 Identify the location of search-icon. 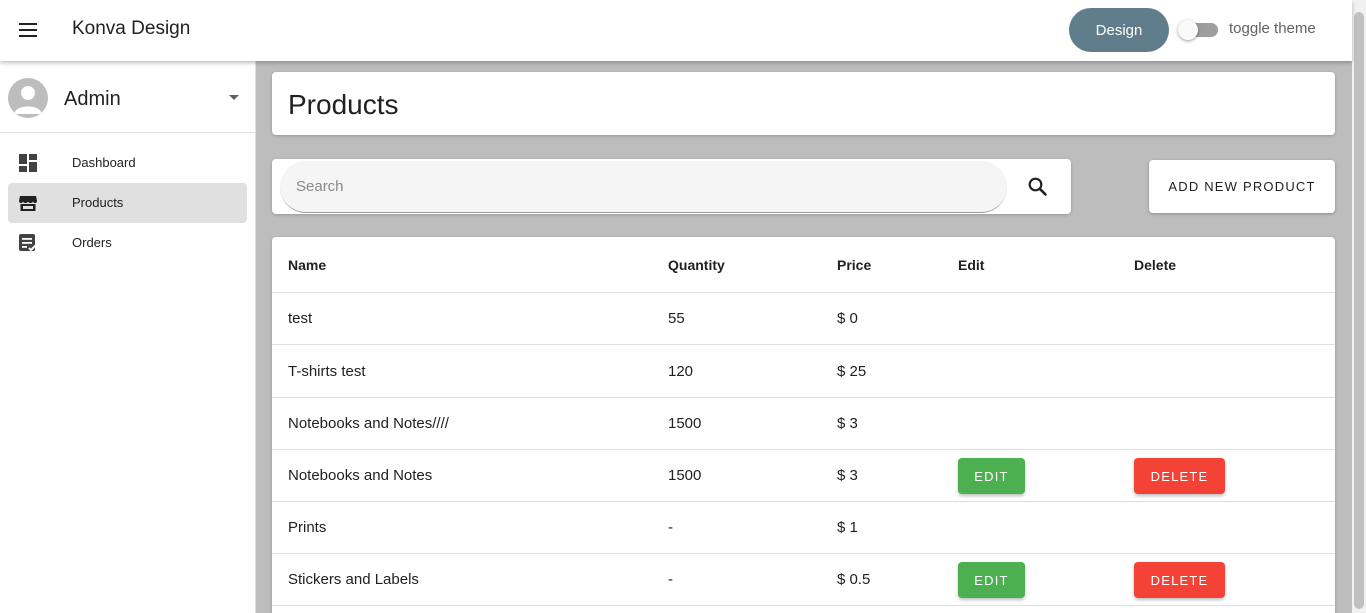
(1038, 187).